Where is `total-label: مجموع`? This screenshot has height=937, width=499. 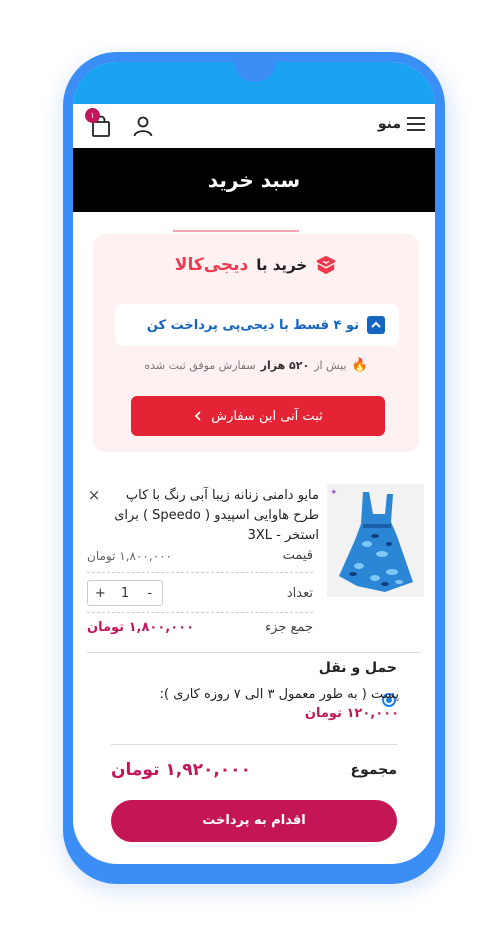 total-label: مجموع is located at coordinates (373, 770).